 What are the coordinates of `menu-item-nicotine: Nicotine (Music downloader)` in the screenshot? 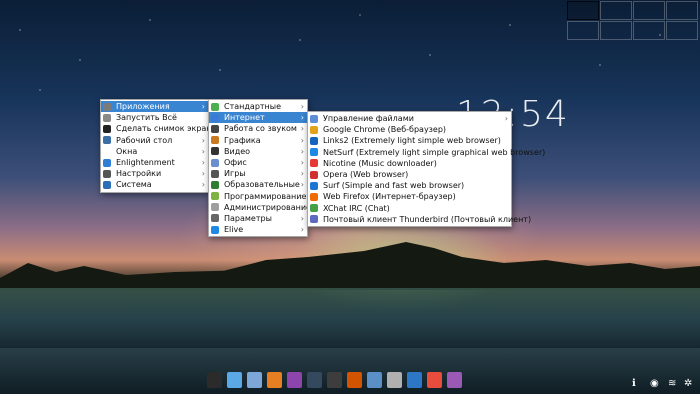 It's located at (409, 163).